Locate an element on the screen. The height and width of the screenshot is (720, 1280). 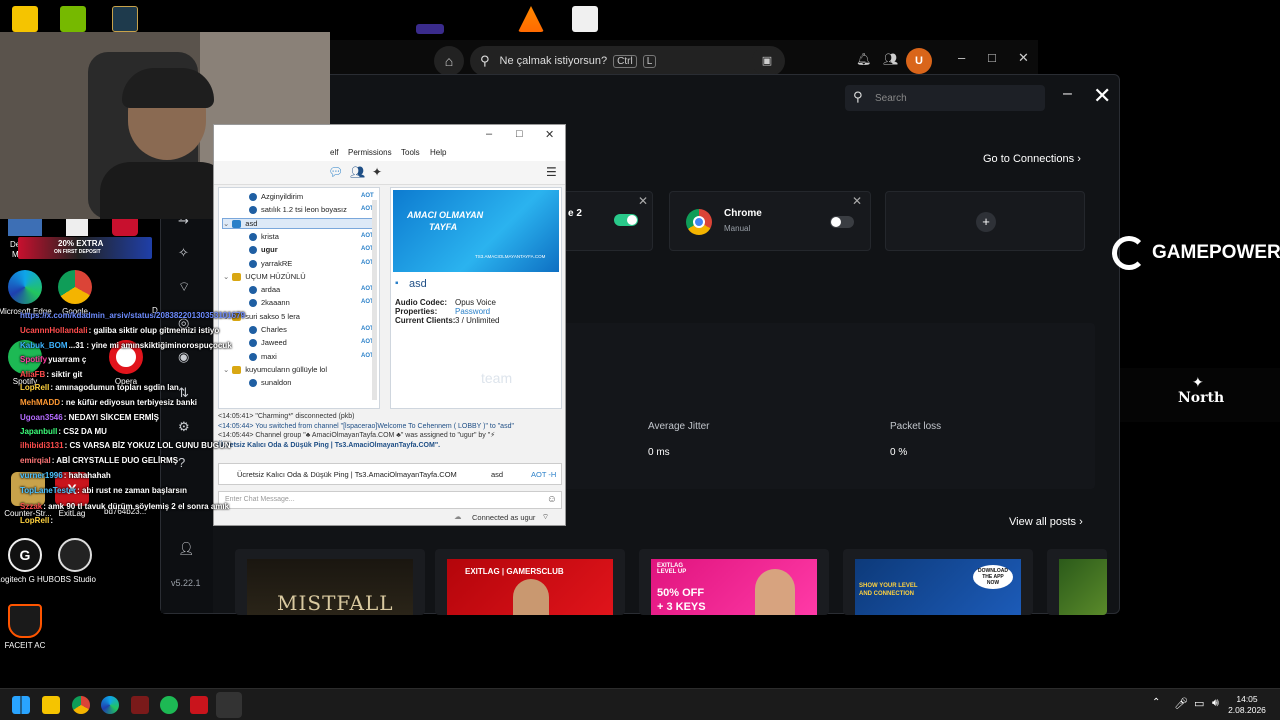
desktop-obs: OBS Studio is located at coordinates (75, 561).